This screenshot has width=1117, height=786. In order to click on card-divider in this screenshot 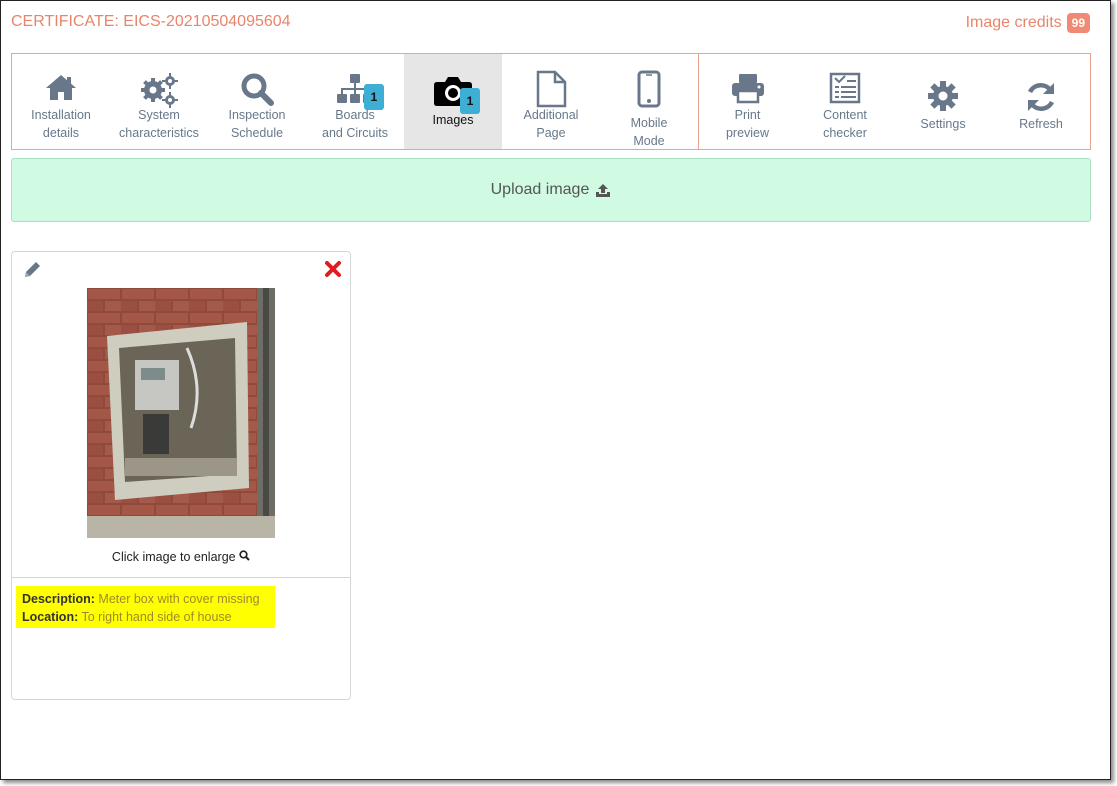, I will do `click(181, 577)`.